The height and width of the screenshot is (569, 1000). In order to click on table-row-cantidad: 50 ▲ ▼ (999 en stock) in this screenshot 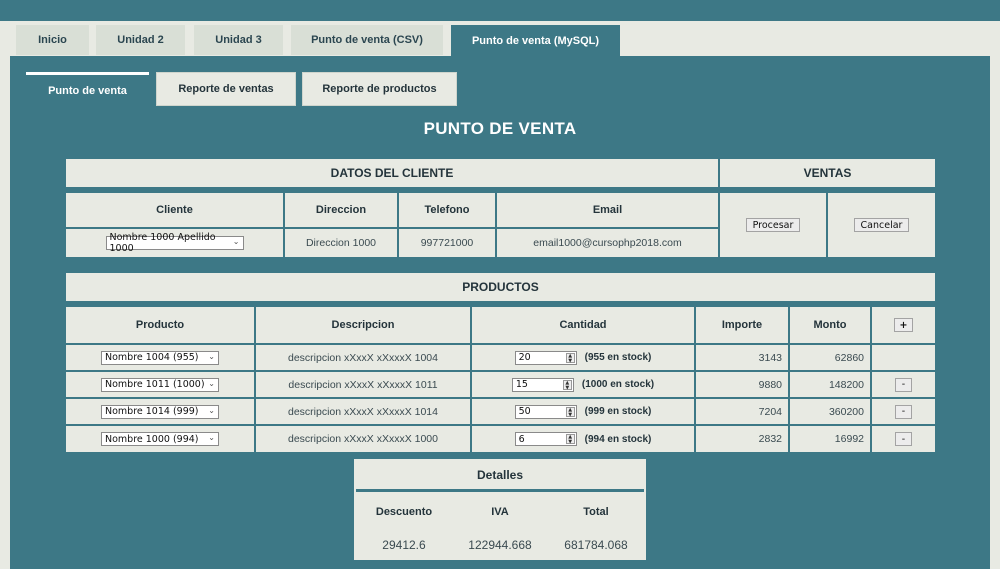, I will do `click(583, 411)`.